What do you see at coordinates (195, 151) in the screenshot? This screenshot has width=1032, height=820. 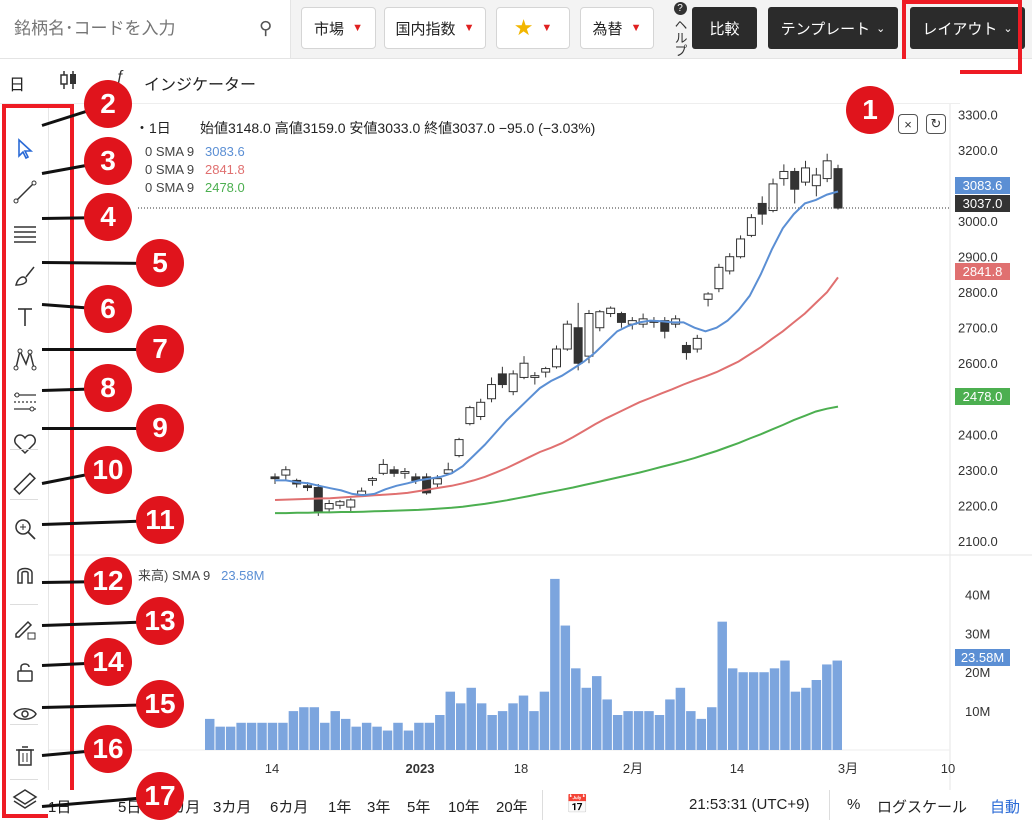 I see `sma-legend-1: 0 SMA 9 3083.6` at bounding box center [195, 151].